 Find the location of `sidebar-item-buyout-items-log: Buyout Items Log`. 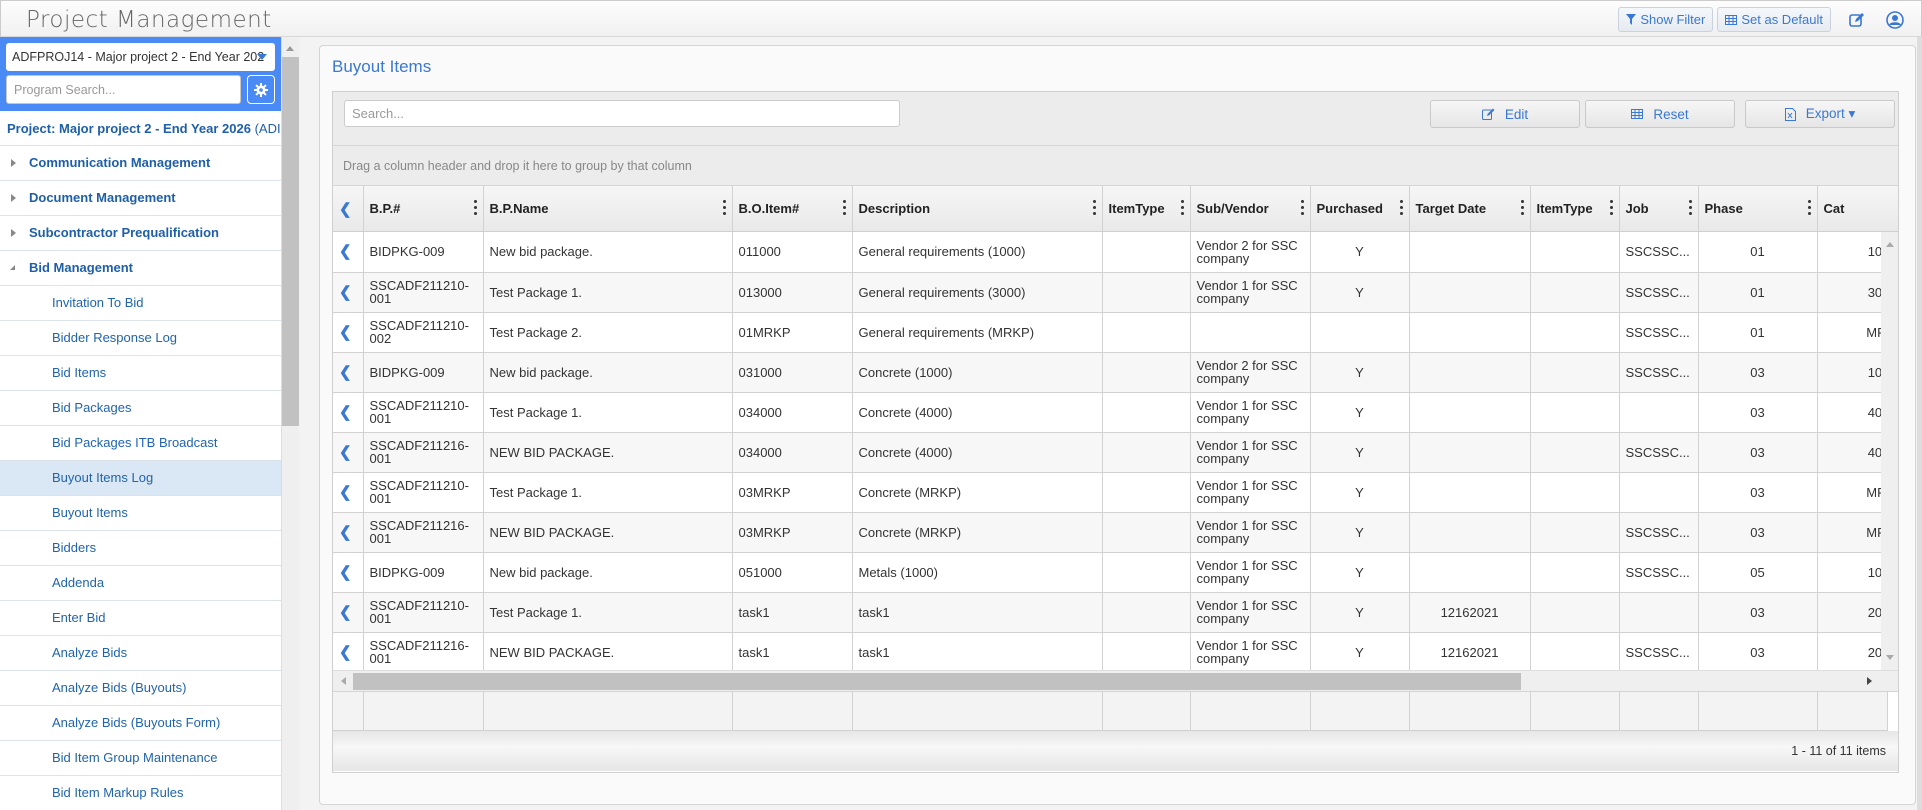

sidebar-item-buyout-items-log: Buyout Items Log is located at coordinates (140, 478).